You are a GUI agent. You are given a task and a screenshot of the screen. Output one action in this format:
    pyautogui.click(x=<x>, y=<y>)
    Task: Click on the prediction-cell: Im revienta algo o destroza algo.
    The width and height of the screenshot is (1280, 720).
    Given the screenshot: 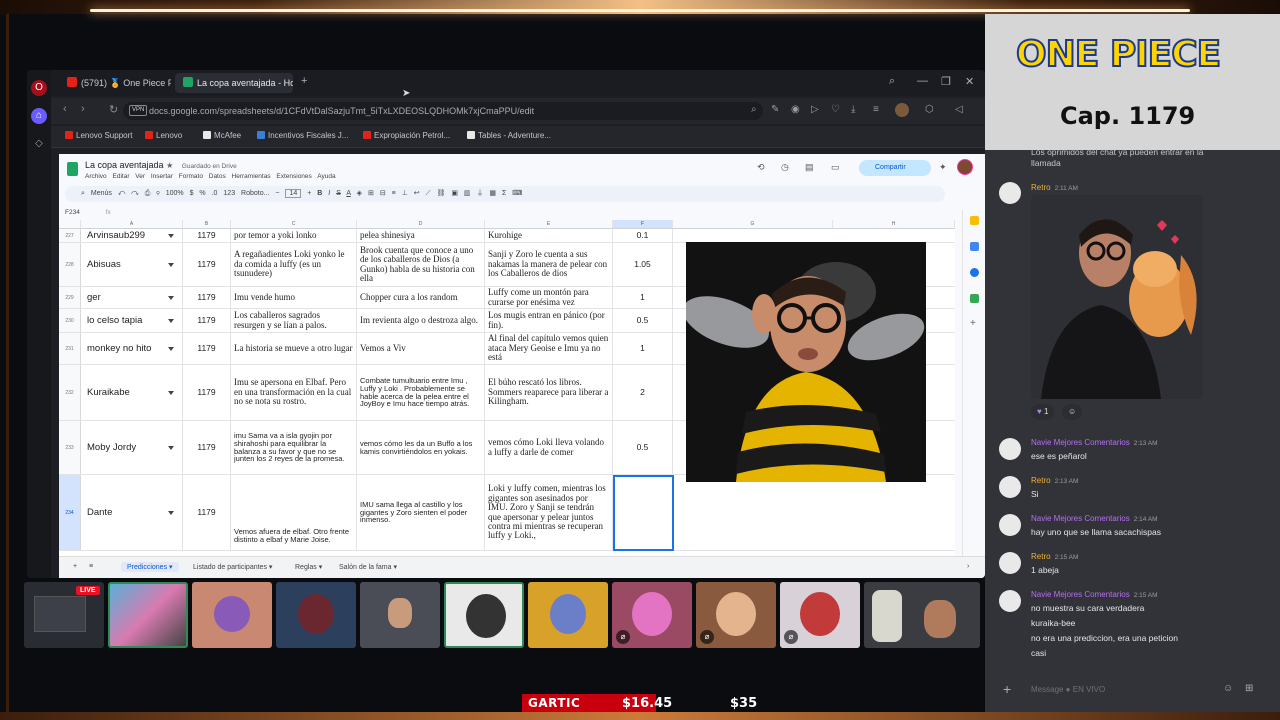 What is the action you would take?
    pyautogui.click(x=421, y=320)
    